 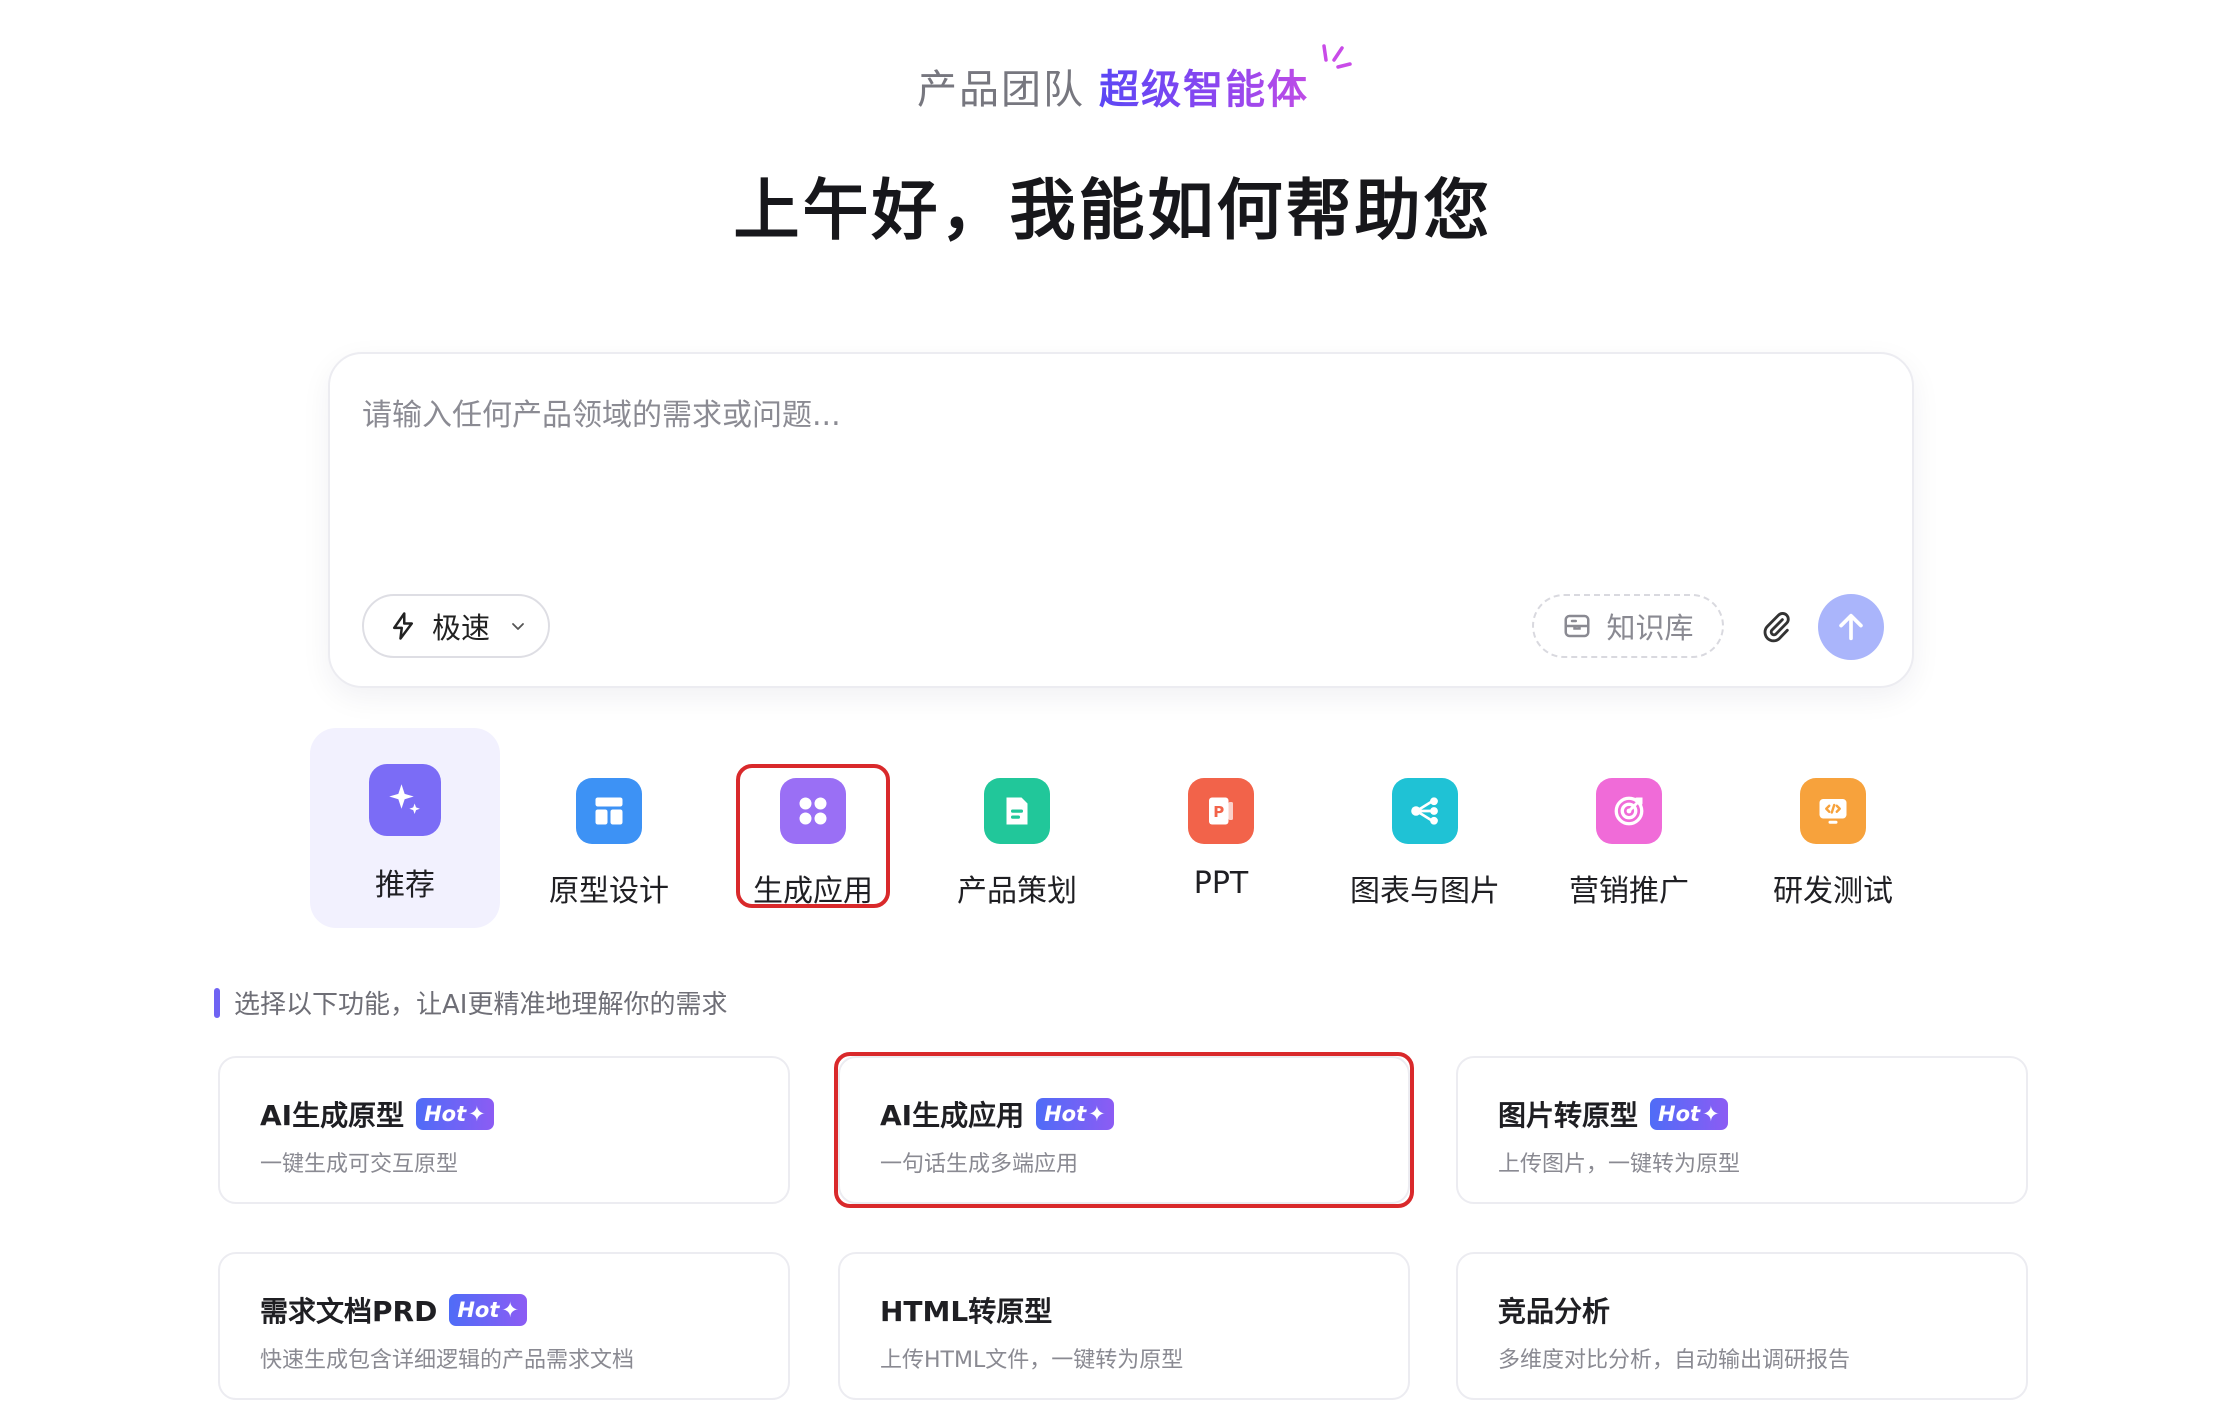 I want to click on feature-title: HTML转原型, so click(x=966, y=1311).